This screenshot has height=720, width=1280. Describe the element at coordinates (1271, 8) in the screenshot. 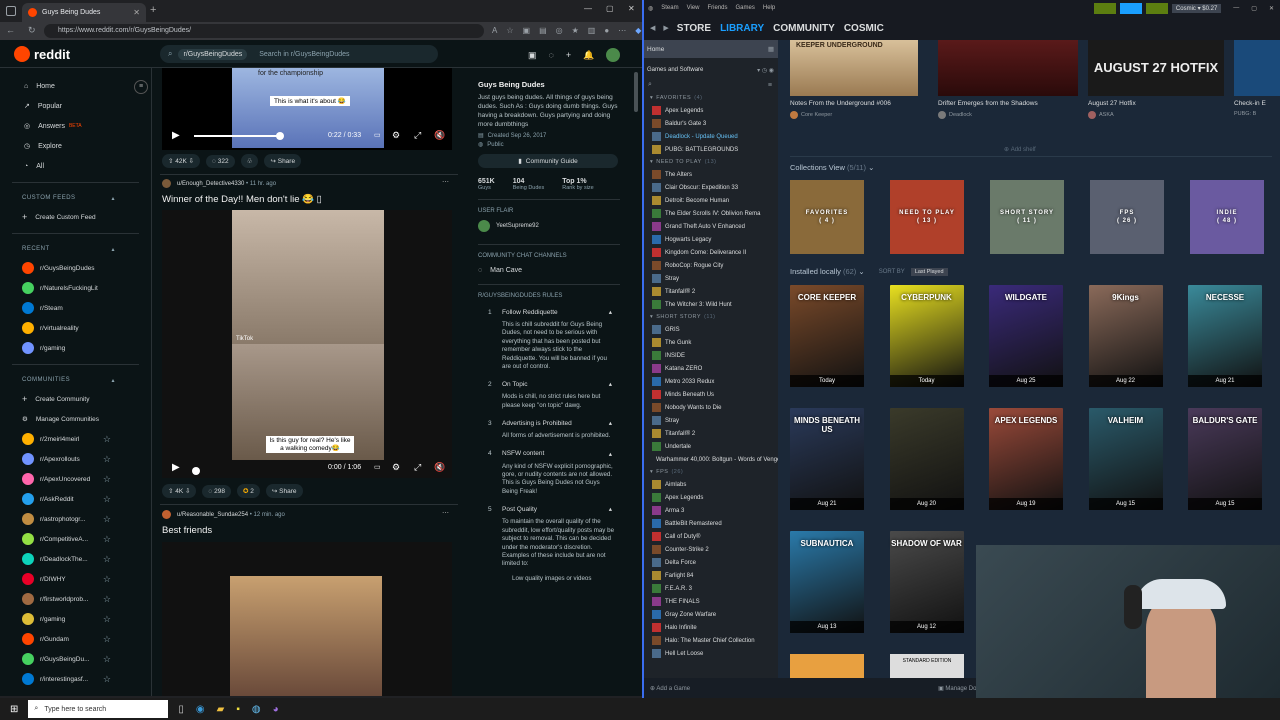

I see `close-icon: ✕` at that location.